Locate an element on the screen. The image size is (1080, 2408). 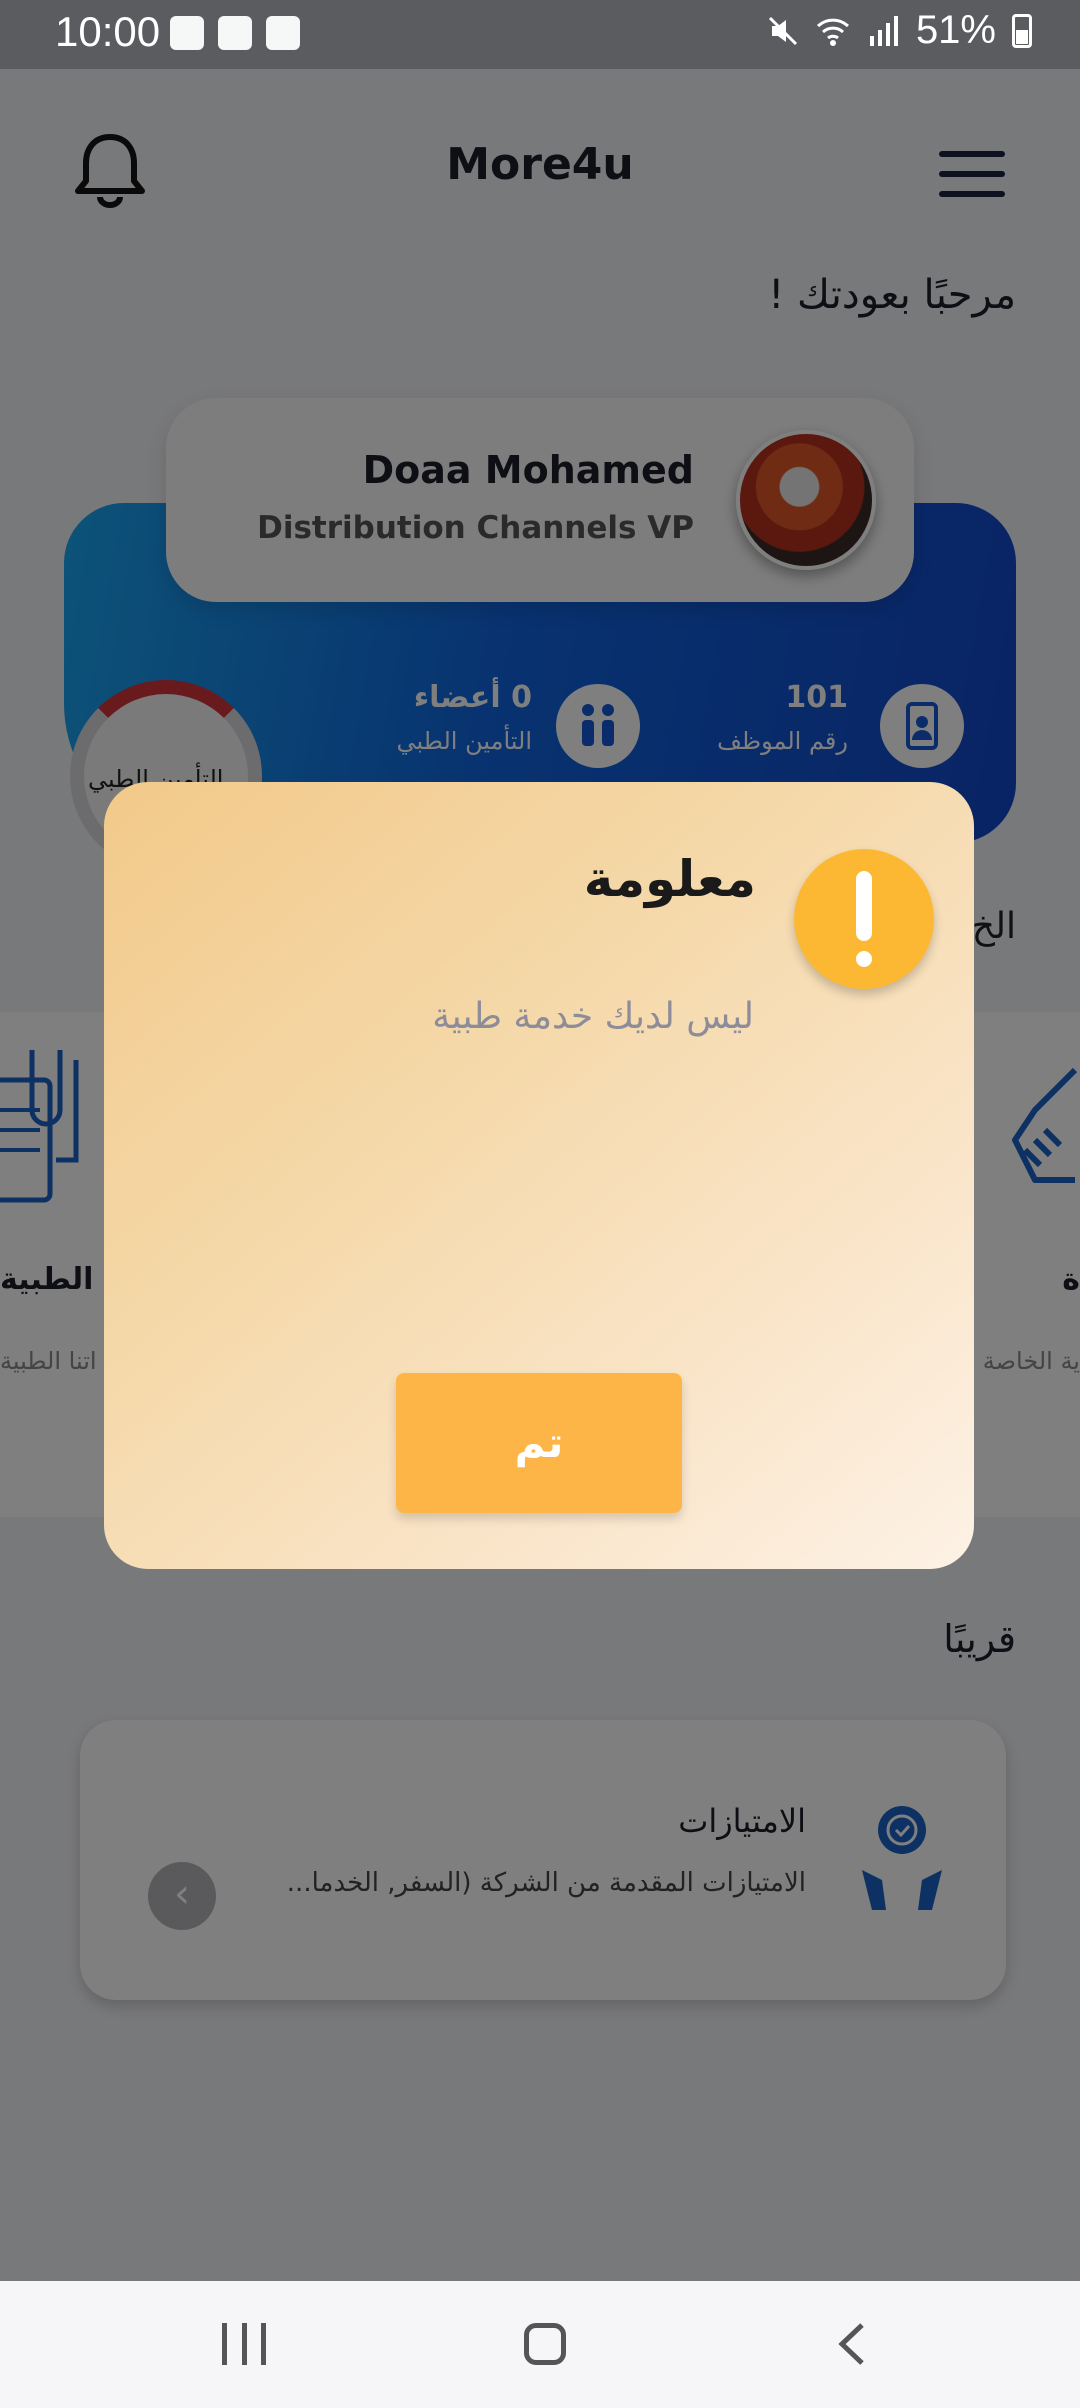
dialog-message: ليس لديك خدمة طبية is located at coordinates (593, 1016).